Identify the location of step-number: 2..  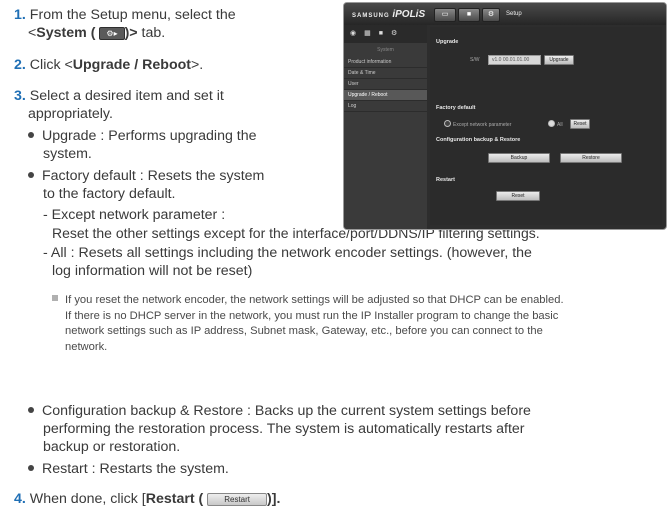
(20, 65).